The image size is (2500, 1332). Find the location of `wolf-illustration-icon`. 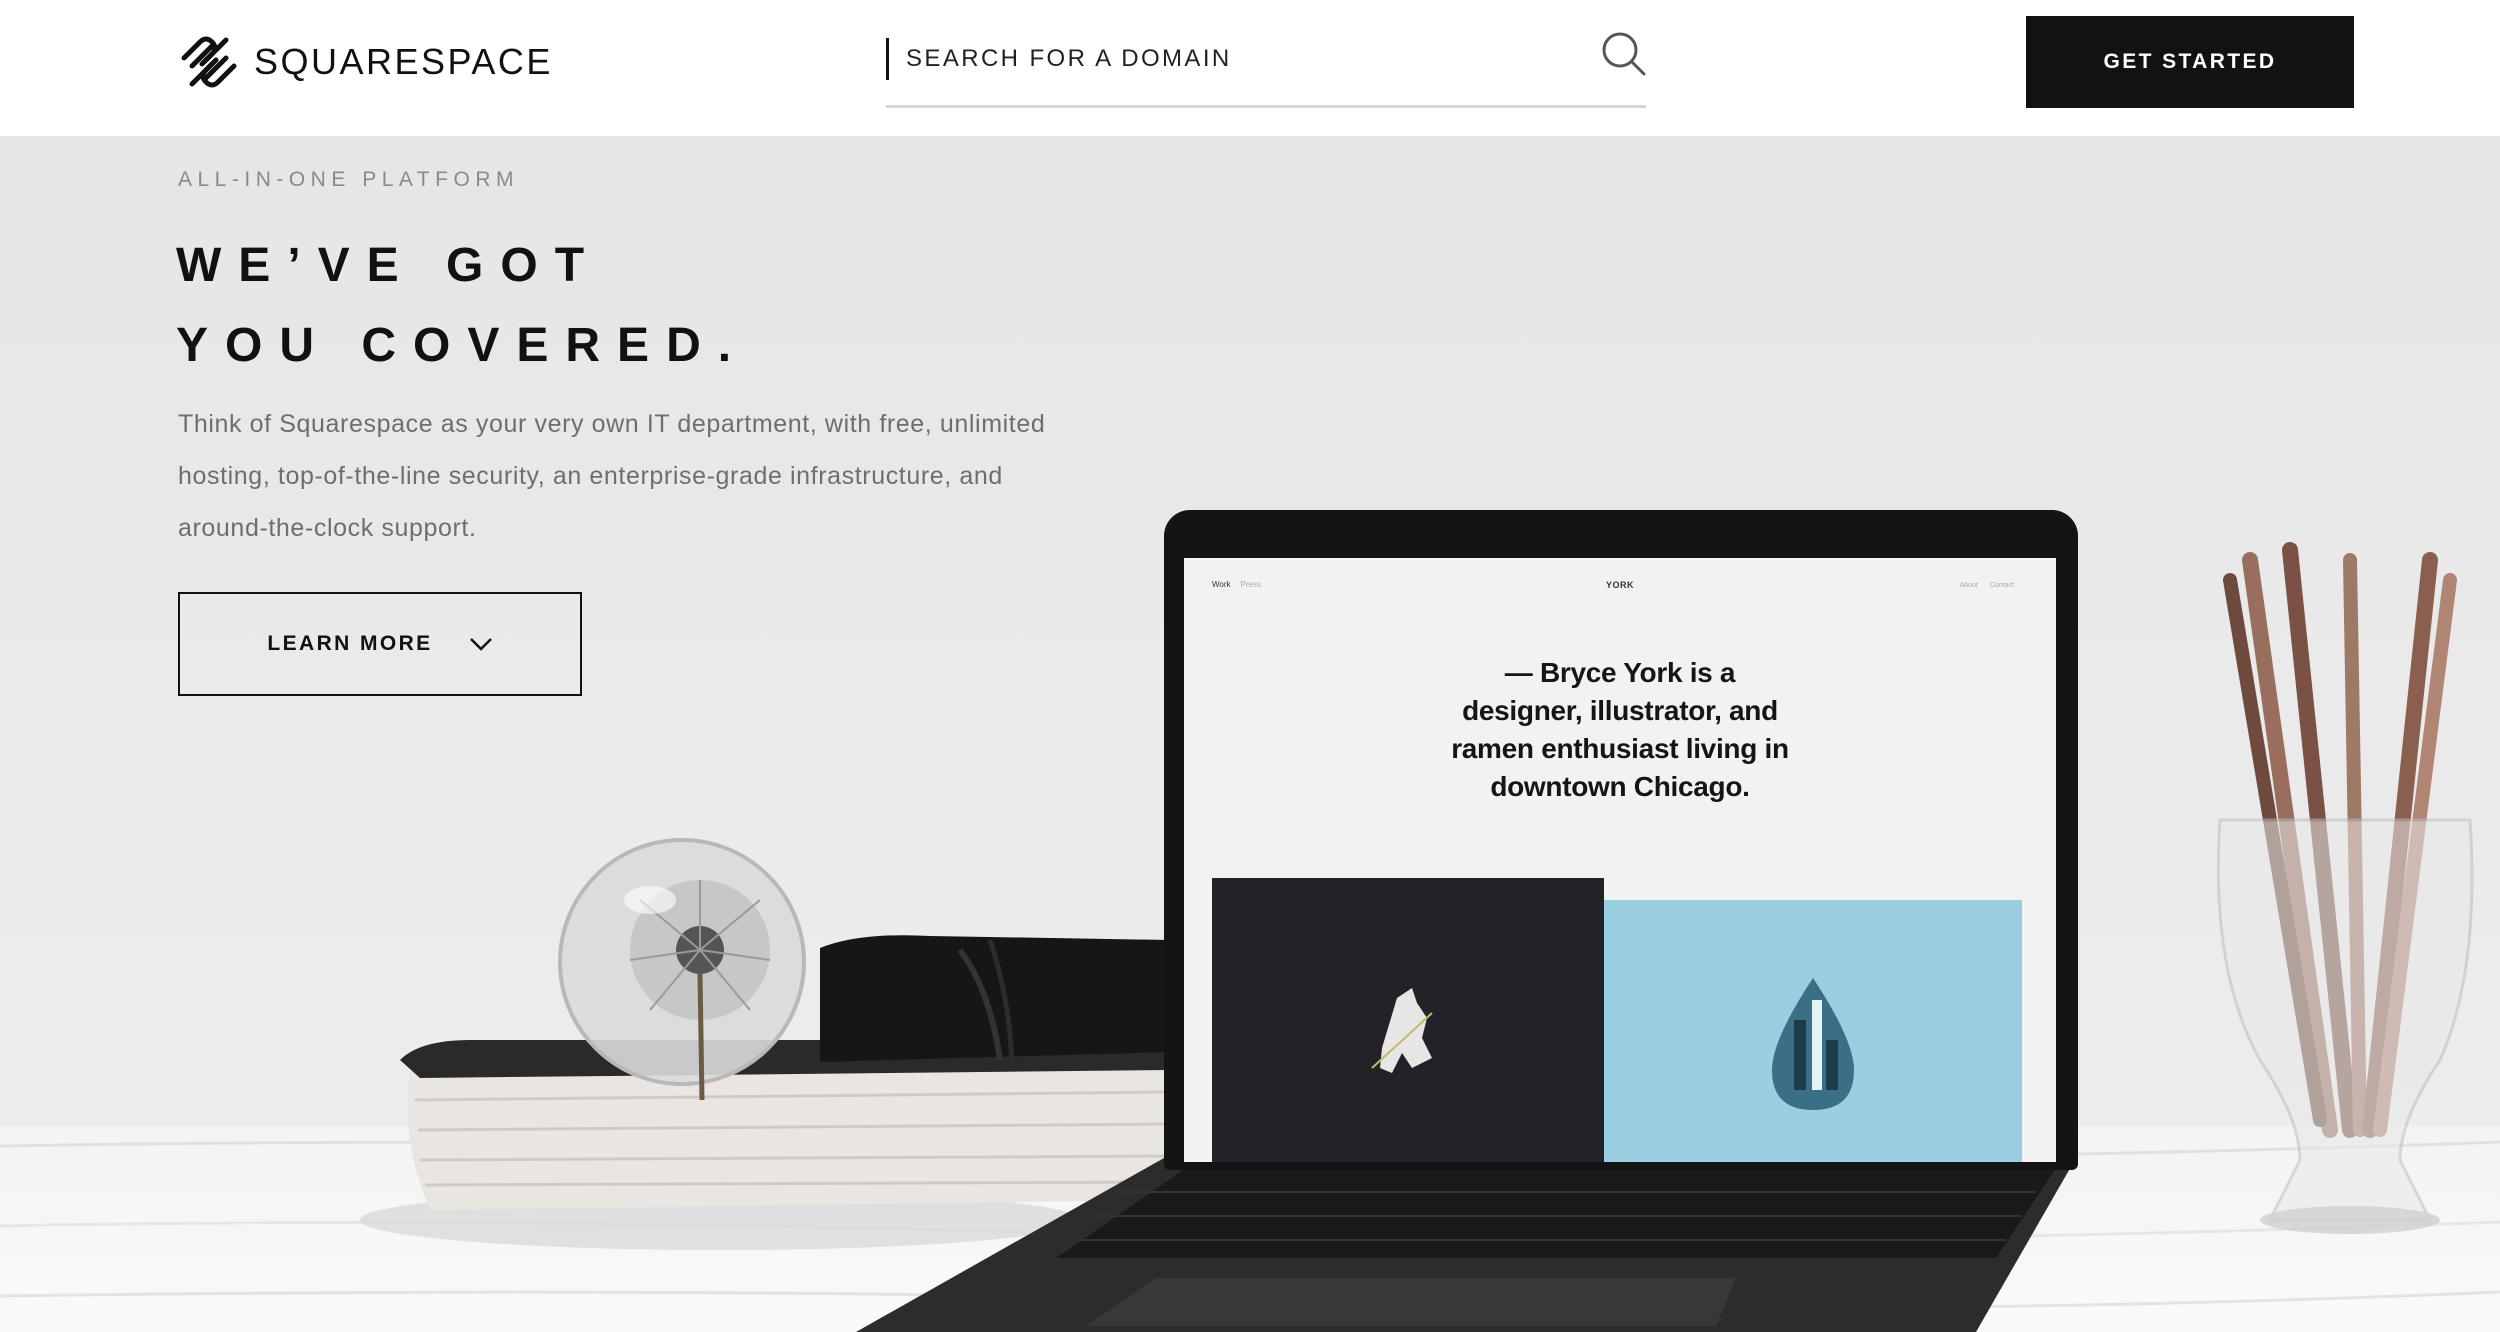

wolf-illustration-icon is located at coordinates (1402, 1030).